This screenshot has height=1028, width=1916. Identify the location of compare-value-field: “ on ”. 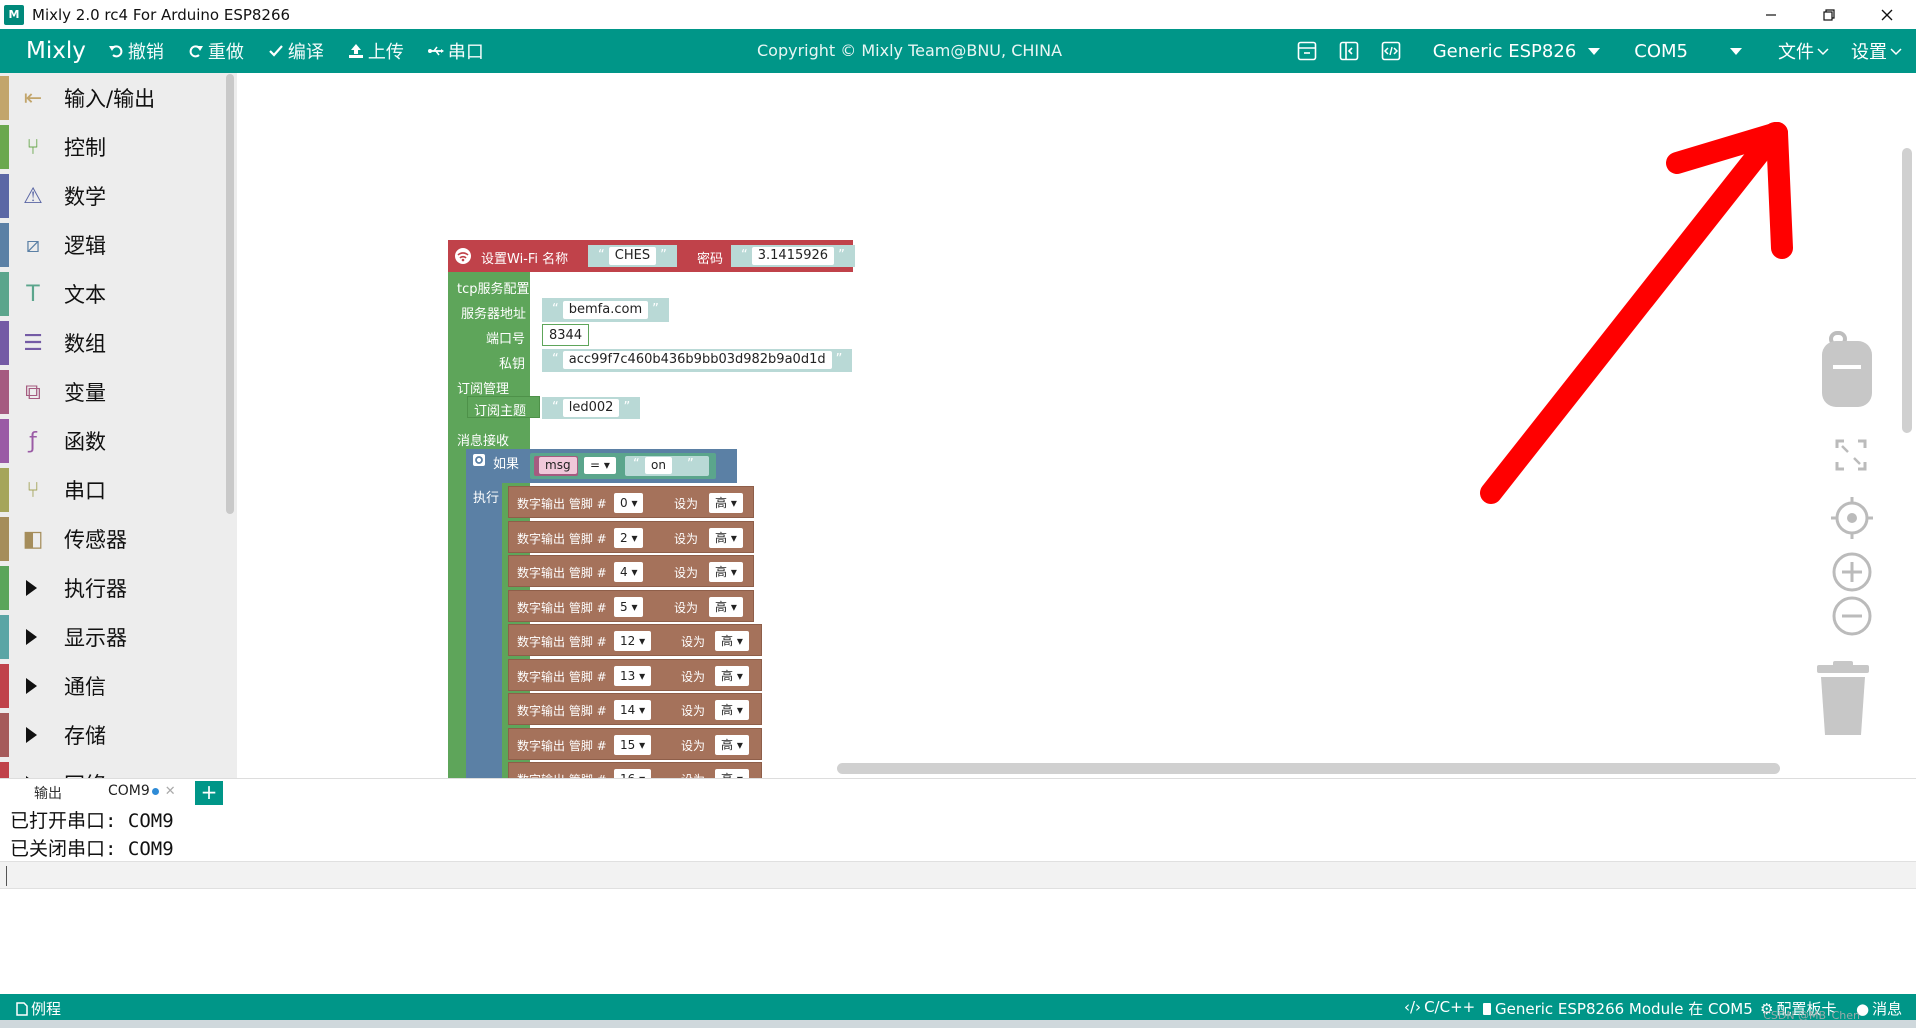
(667, 466).